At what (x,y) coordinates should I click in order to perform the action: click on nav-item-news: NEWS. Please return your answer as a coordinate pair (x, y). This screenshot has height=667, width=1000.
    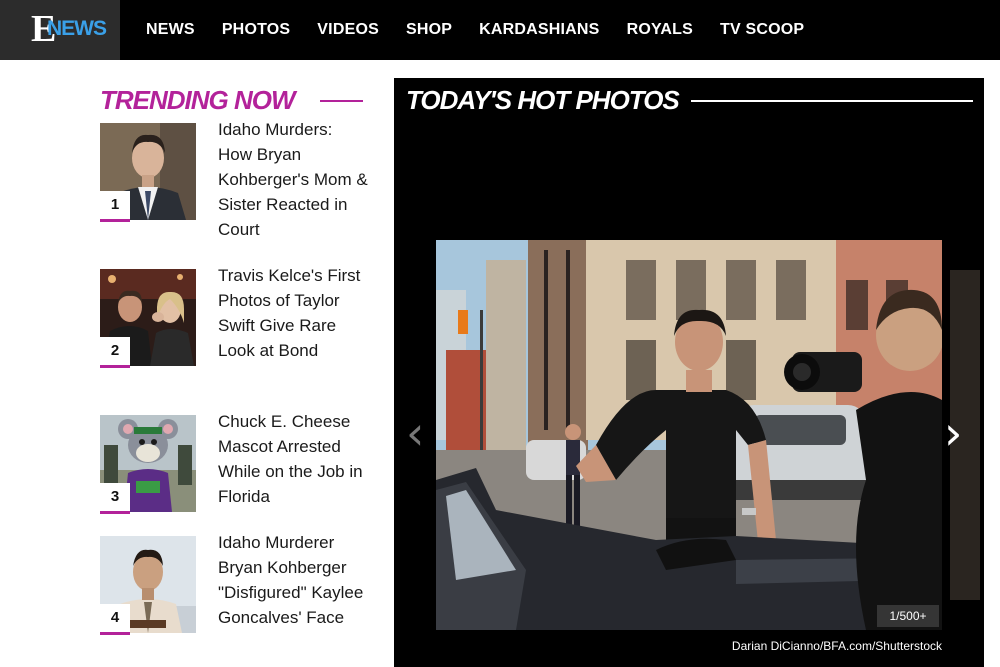
    Looking at the image, I should click on (170, 30).